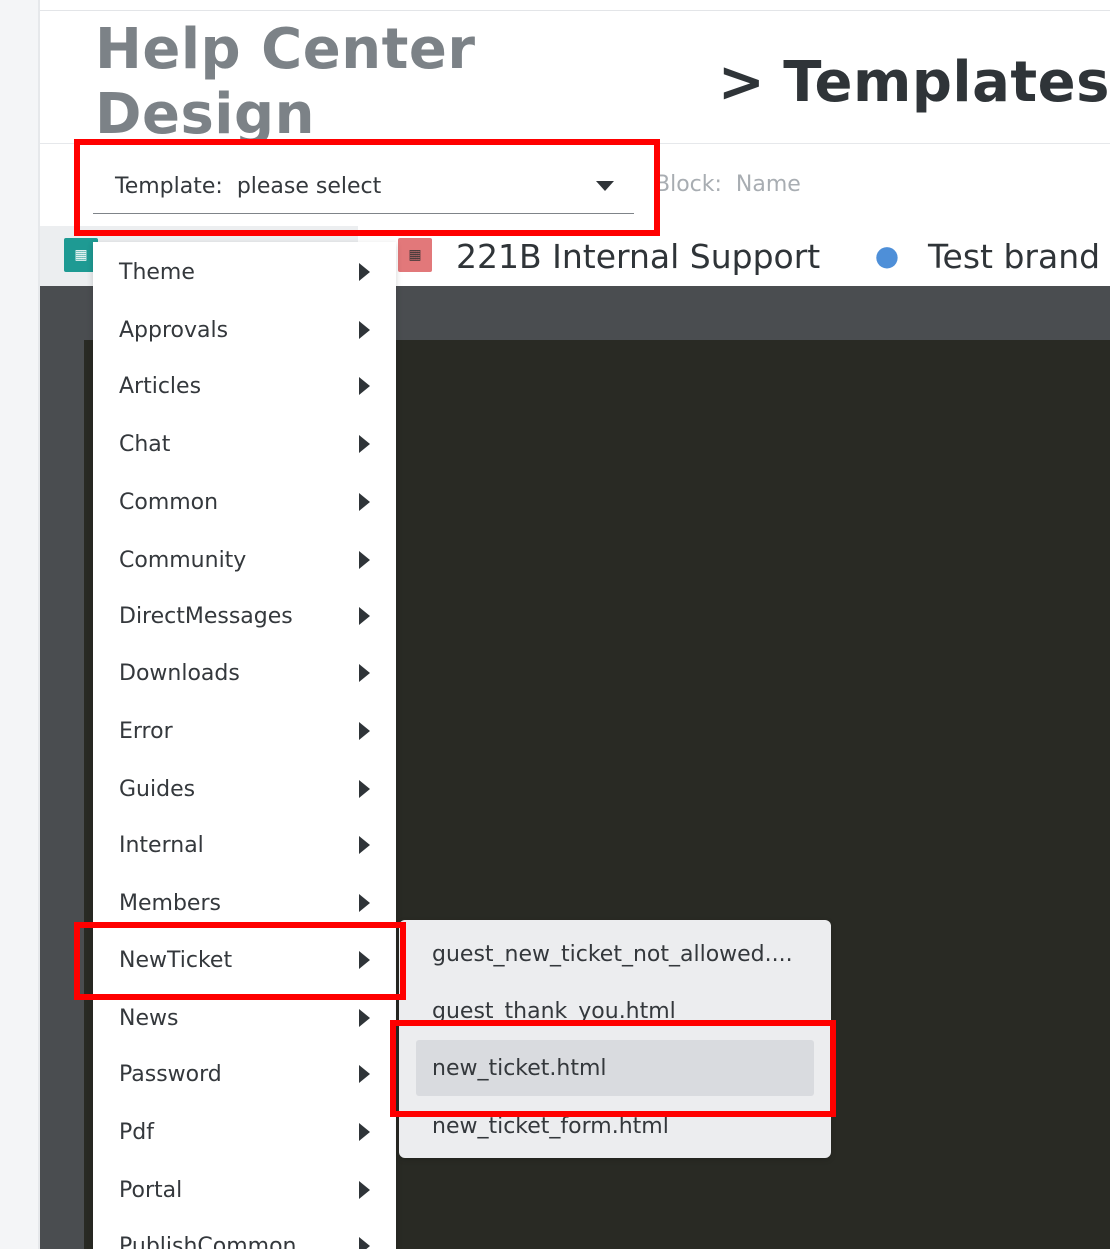 This screenshot has height=1249, width=1110. Describe the element at coordinates (244, 1132) in the screenshot. I see `menu-item-pdf: Pdf` at that location.